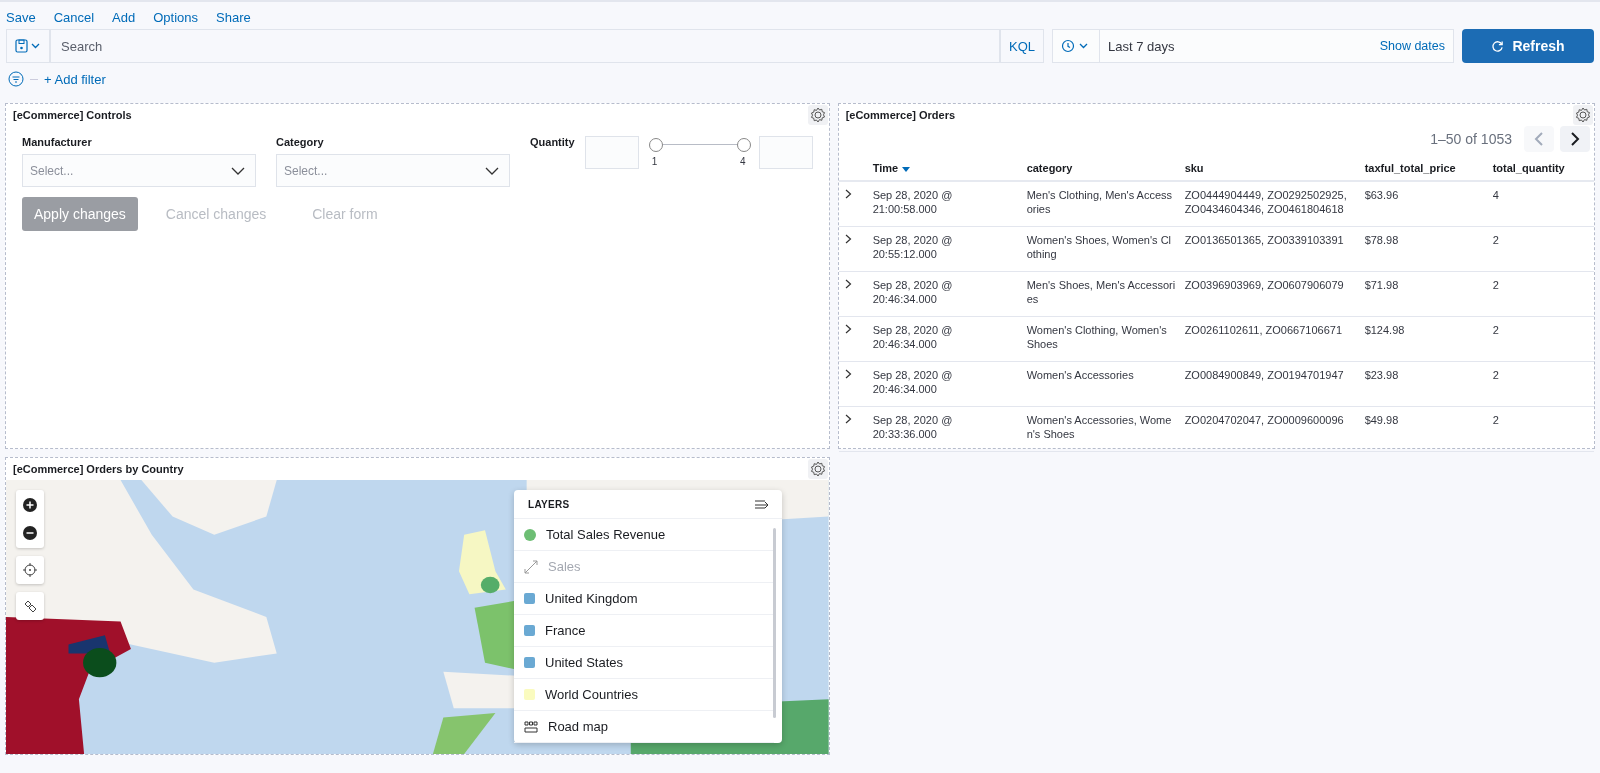 The image size is (1600, 773). What do you see at coordinates (1498, 46) in the screenshot?
I see `refresh-icon` at bounding box center [1498, 46].